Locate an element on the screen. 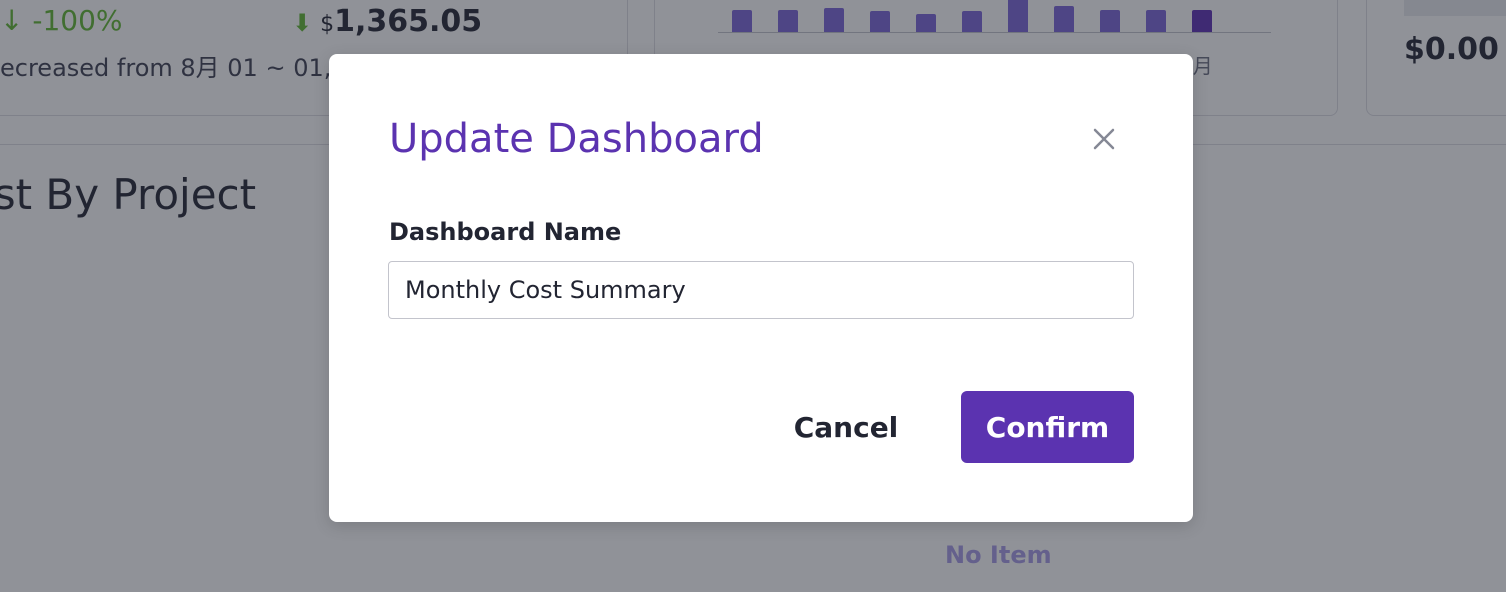 This screenshot has height=592, width=1506. cancel-button: Cancel is located at coordinates (846, 427).